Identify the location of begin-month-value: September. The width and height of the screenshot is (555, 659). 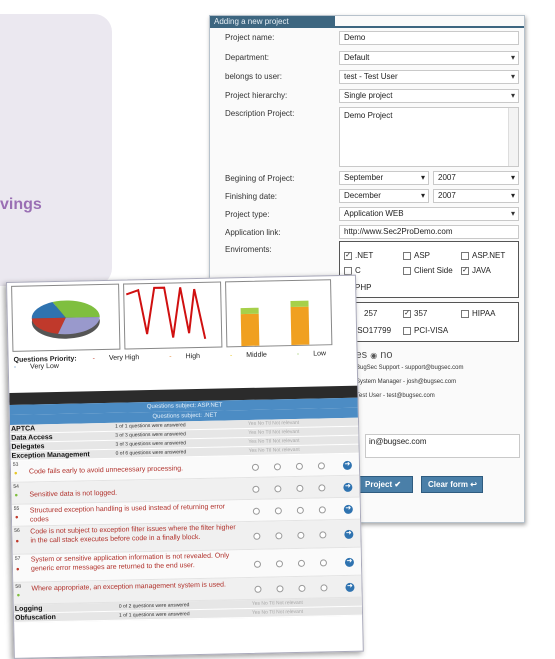
(364, 177).